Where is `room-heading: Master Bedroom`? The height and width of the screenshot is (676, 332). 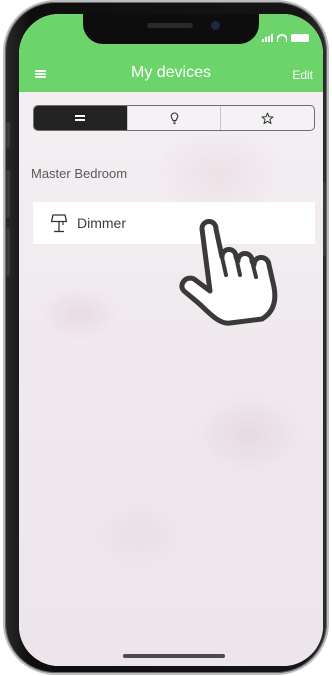 room-heading: Master Bedroom is located at coordinates (79, 173).